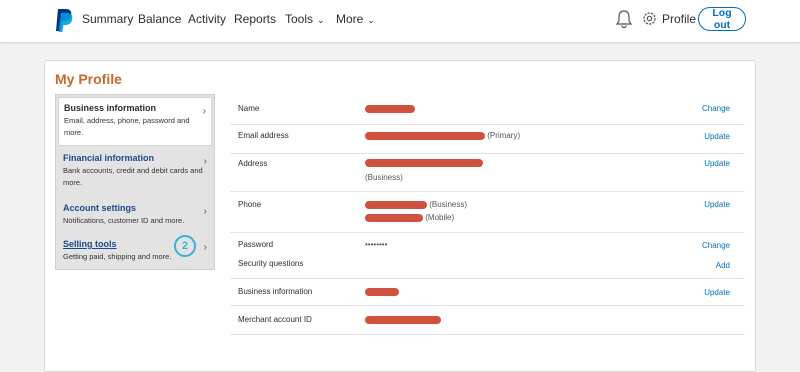 The height and width of the screenshot is (372, 800). Describe the element at coordinates (275, 319) in the screenshot. I see `row-label: Merchant account ID` at that location.